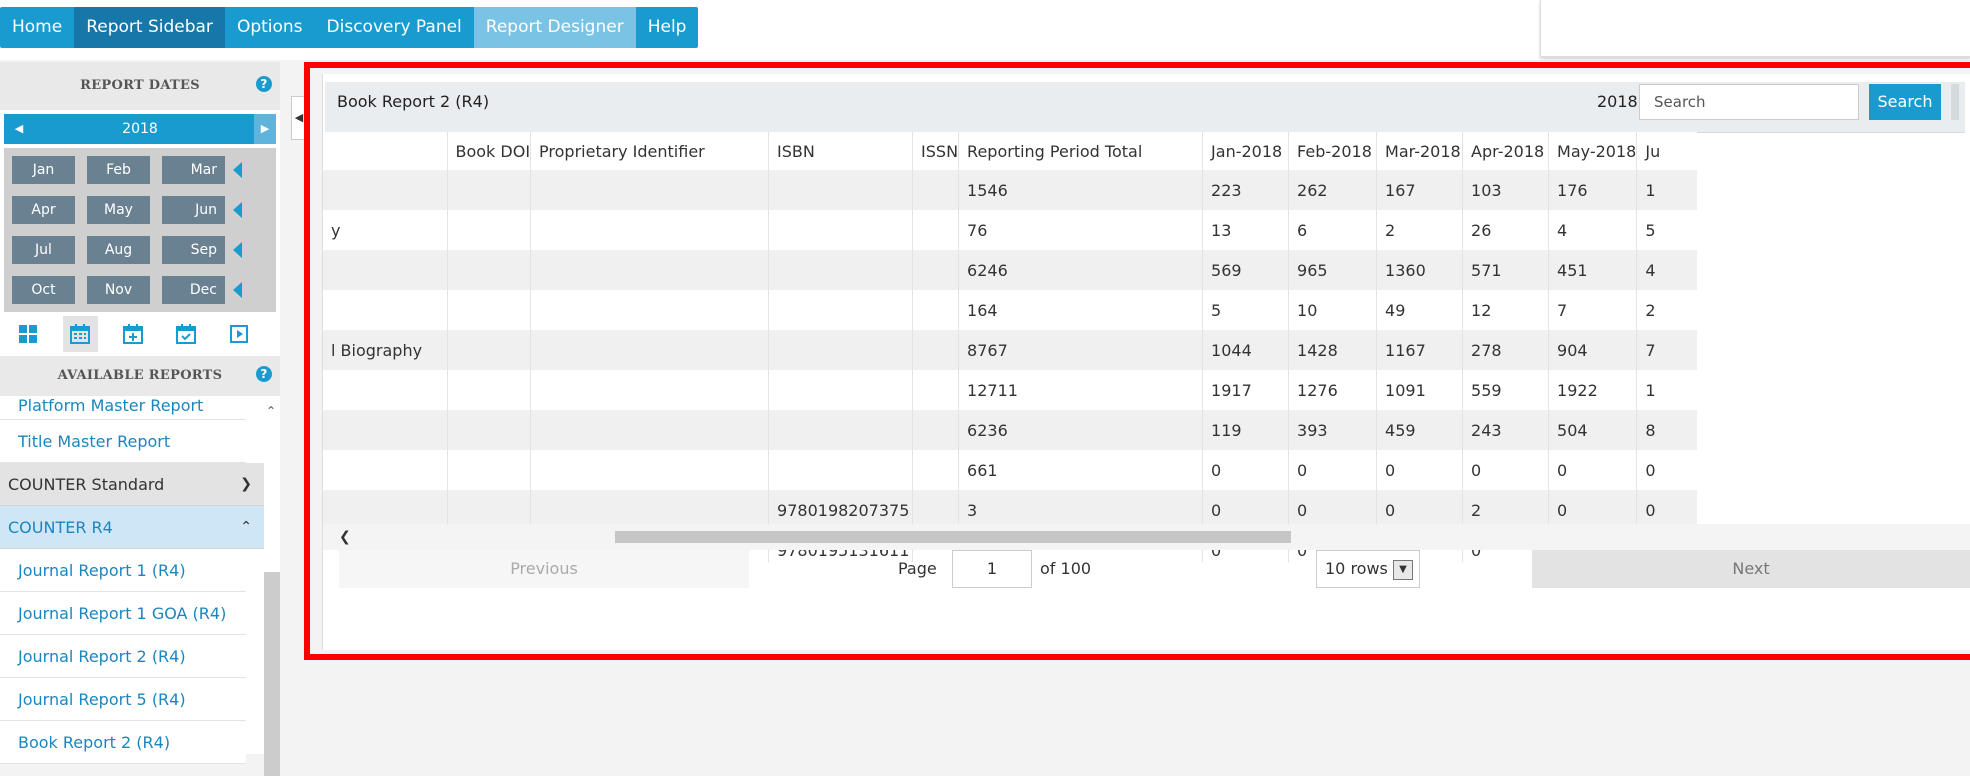  Describe the element at coordinates (239, 334) in the screenshot. I see `play-box-icon` at that location.